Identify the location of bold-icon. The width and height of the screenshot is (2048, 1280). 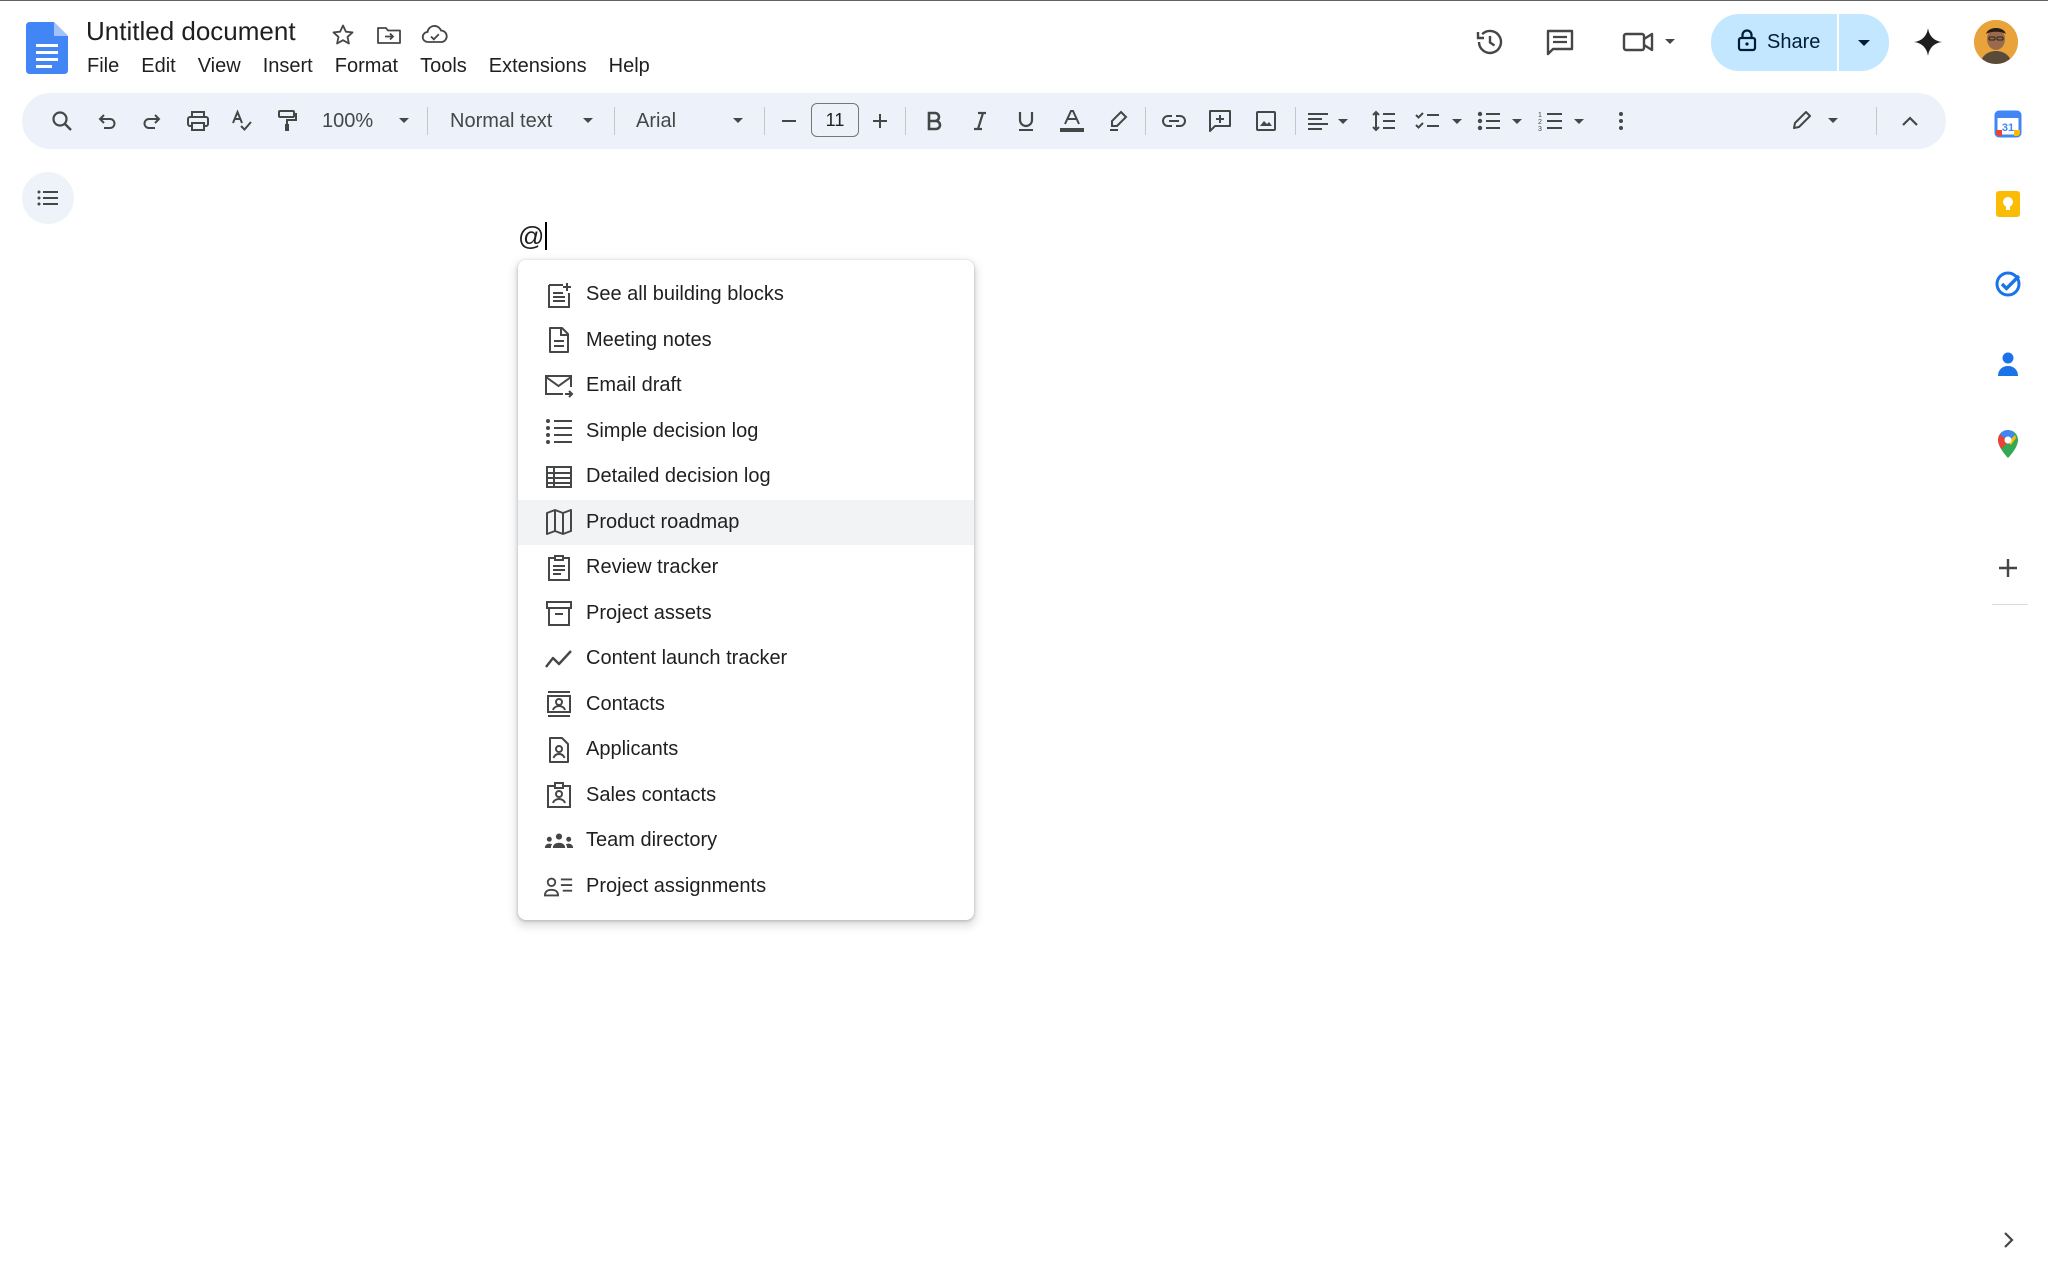
(934, 121).